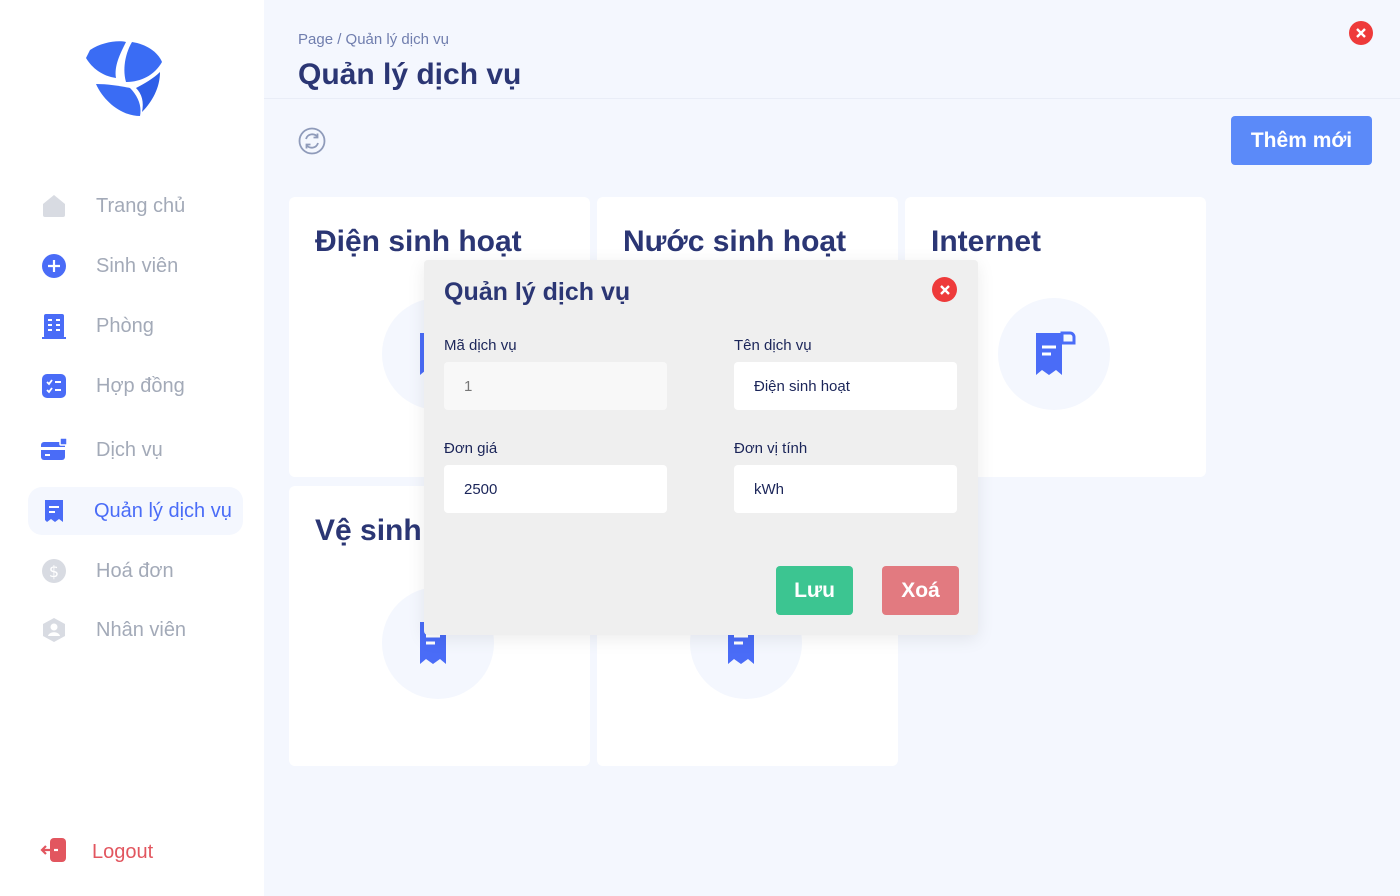 The height and width of the screenshot is (896, 1400). What do you see at coordinates (471, 448) in the screenshot?
I see `unit-price-label: Đơn giá` at bounding box center [471, 448].